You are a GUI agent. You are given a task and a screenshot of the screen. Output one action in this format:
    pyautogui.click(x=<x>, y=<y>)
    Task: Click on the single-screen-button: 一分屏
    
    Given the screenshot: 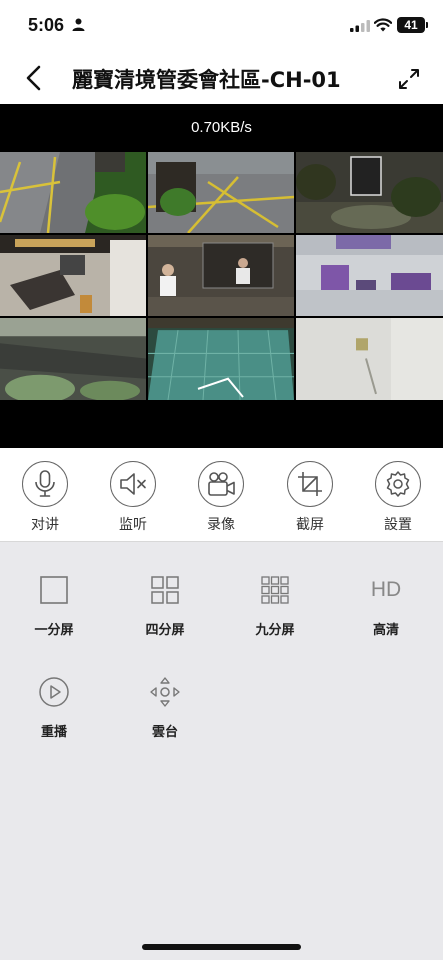 What is the action you would take?
    pyautogui.click(x=54, y=605)
    